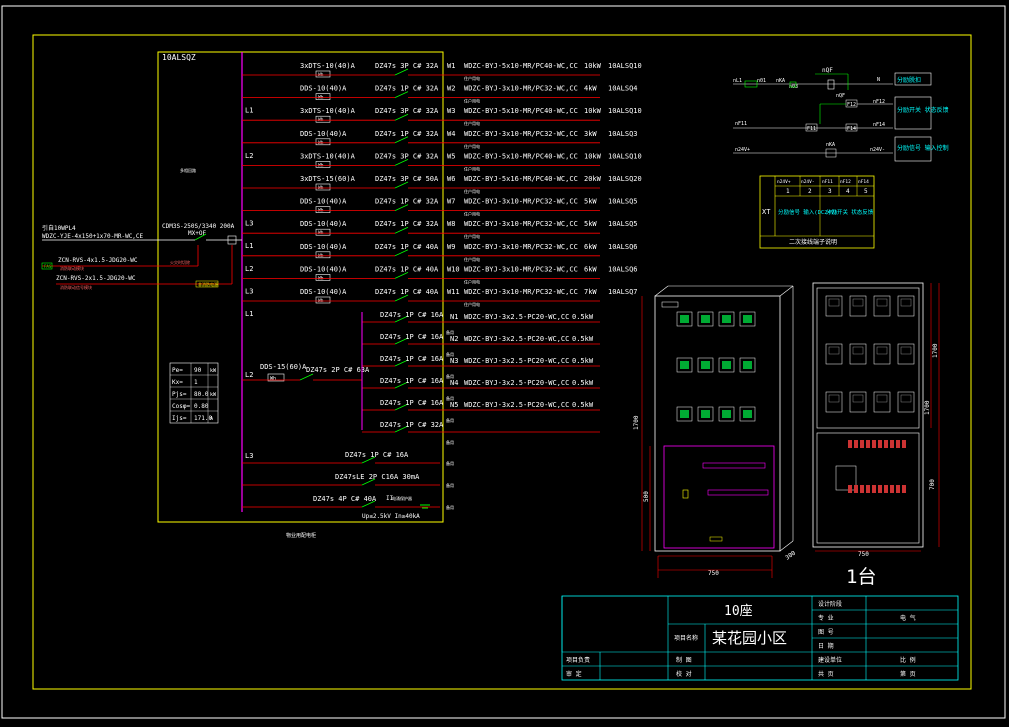 The image size is (1009, 727). Describe the element at coordinates (177, 382) in the screenshot. I see `load-label: Kx=` at that location.